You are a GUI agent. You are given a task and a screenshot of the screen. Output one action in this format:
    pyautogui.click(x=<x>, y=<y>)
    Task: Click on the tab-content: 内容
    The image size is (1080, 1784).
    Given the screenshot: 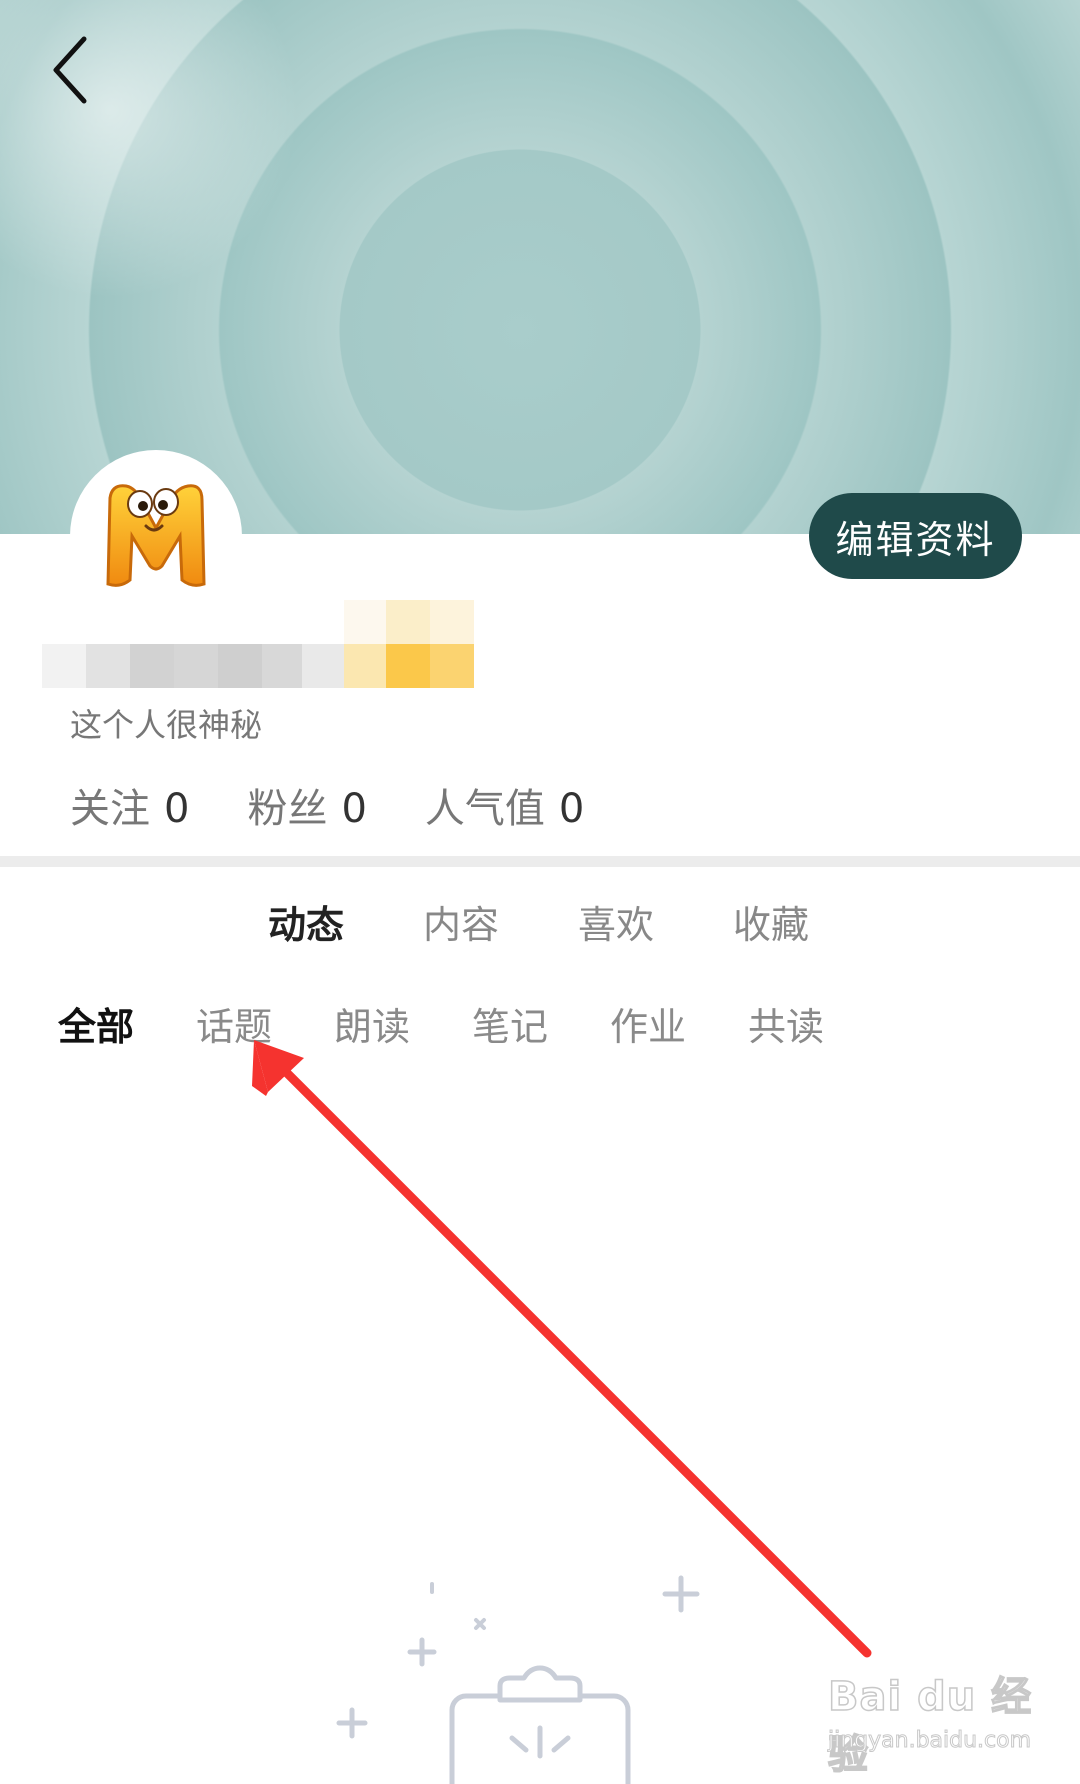 What is the action you would take?
    pyautogui.click(x=500, y=921)
    